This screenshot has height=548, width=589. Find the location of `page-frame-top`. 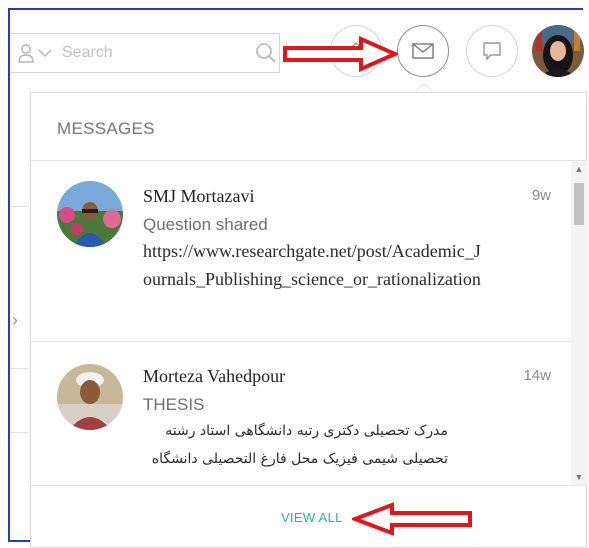

page-frame-top is located at coordinates (295, 9).